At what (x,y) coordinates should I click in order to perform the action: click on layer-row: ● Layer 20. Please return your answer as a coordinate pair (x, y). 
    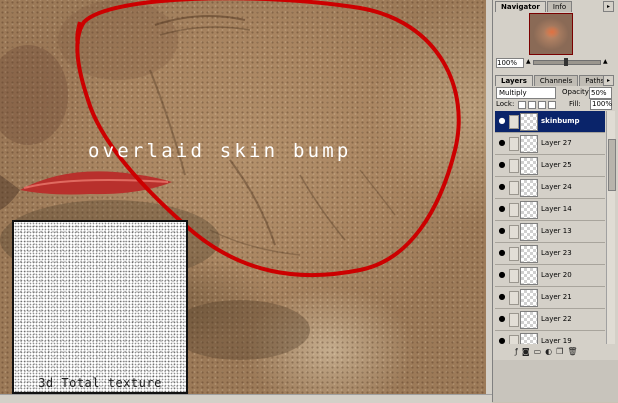
    Looking at the image, I should click on (550, 276).